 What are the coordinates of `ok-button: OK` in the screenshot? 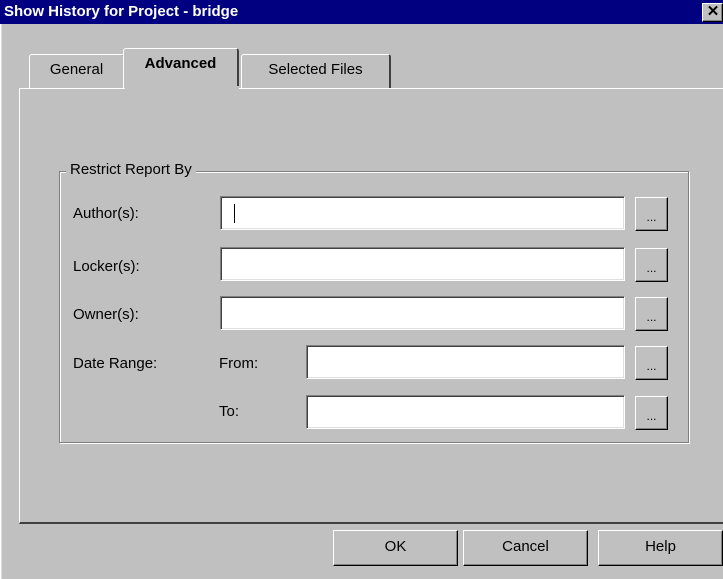 It's located at (395, 548).